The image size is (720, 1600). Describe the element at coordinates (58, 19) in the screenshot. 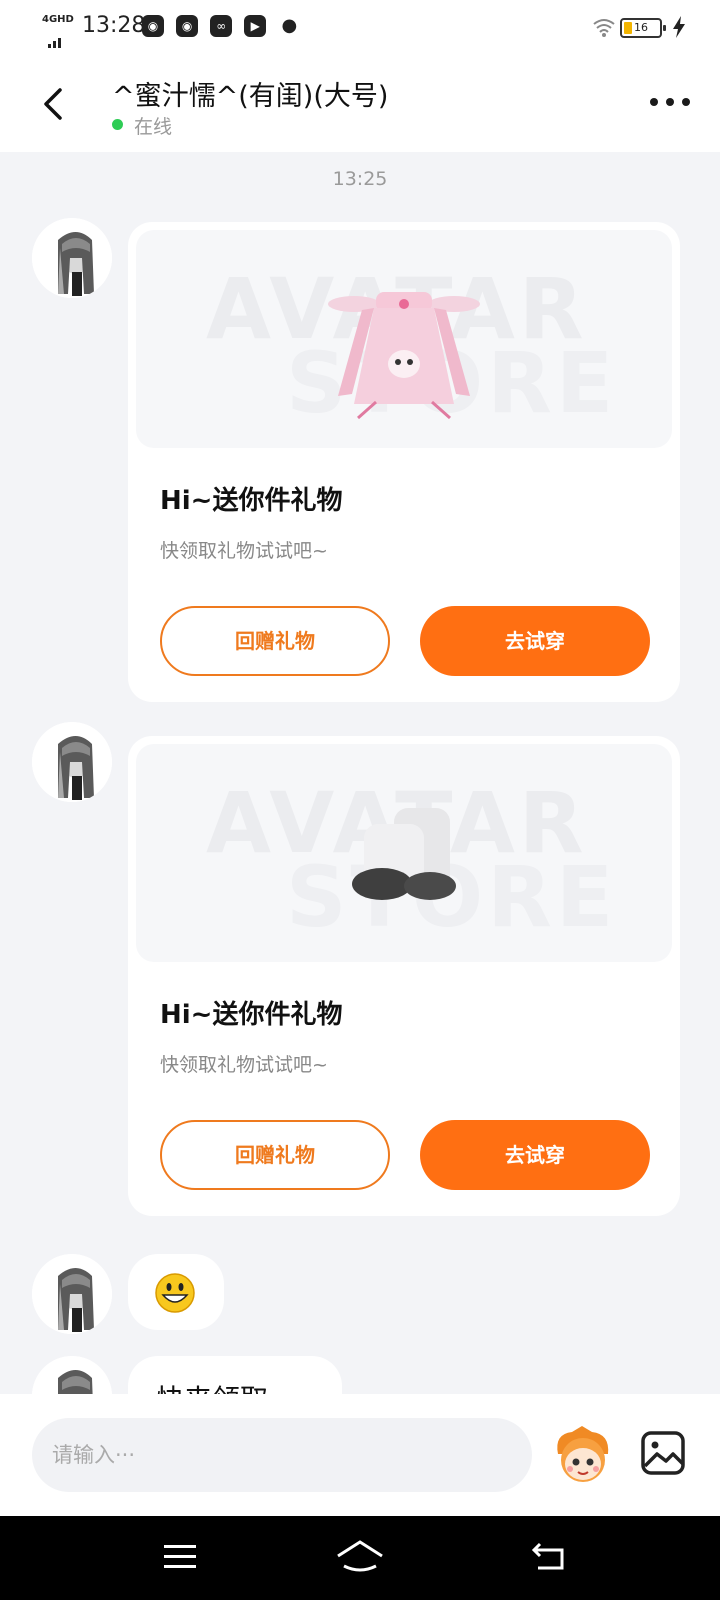

I see `network-type: 4GHD` at that location.